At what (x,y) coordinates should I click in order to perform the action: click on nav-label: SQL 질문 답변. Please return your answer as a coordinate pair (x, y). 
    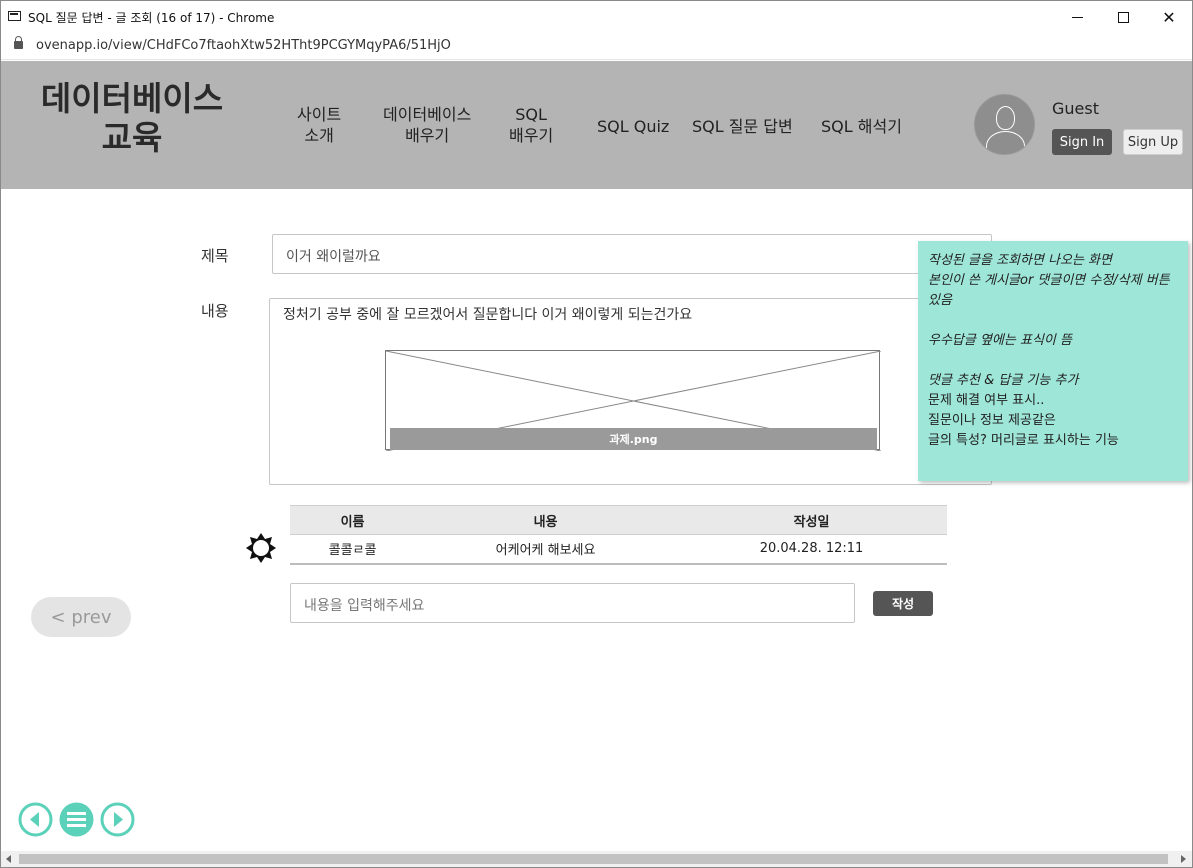
    Looking at the image, I should click on (742, 126).